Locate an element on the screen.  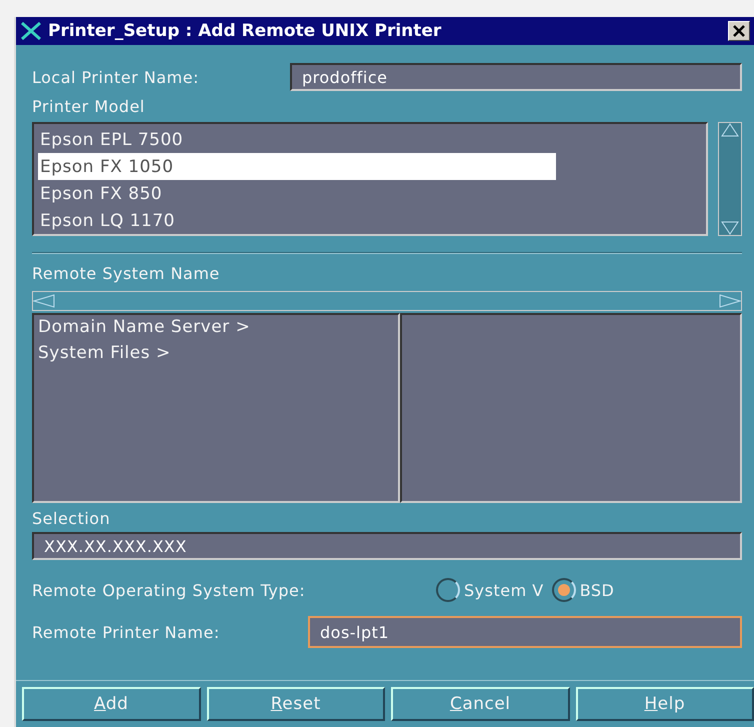
input-field: prodoffice is located at coordinates (516, 77).